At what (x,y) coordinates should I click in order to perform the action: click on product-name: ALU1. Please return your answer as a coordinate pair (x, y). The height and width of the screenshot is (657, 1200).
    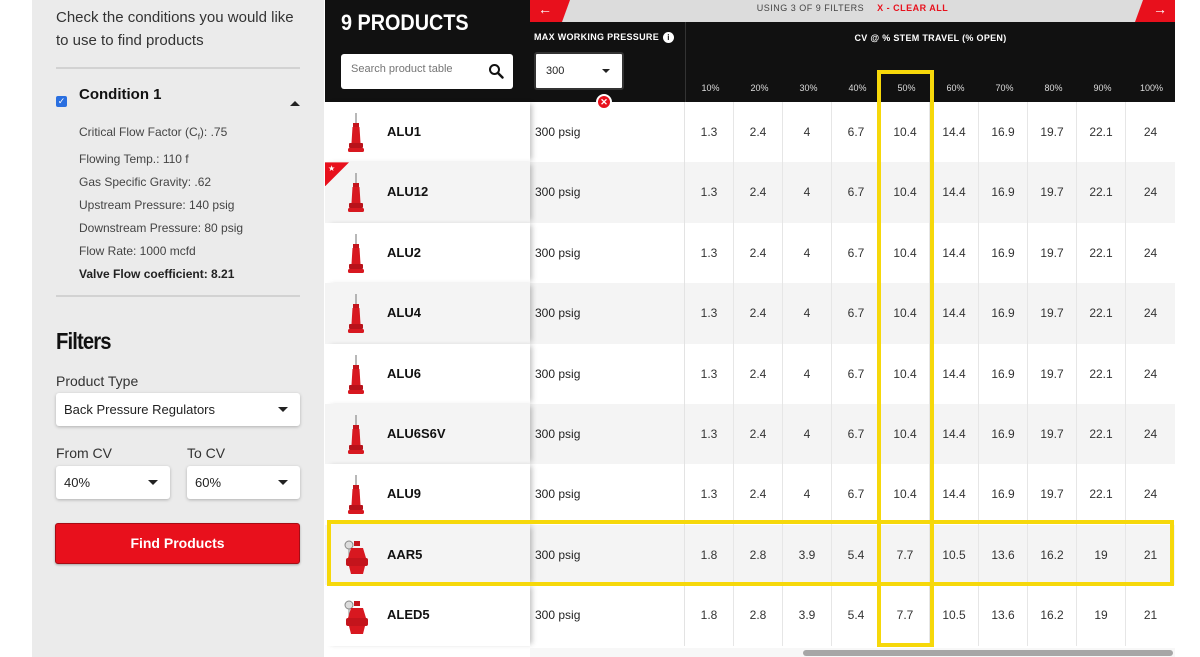
    Looking at the image, I should click on (404, 131).